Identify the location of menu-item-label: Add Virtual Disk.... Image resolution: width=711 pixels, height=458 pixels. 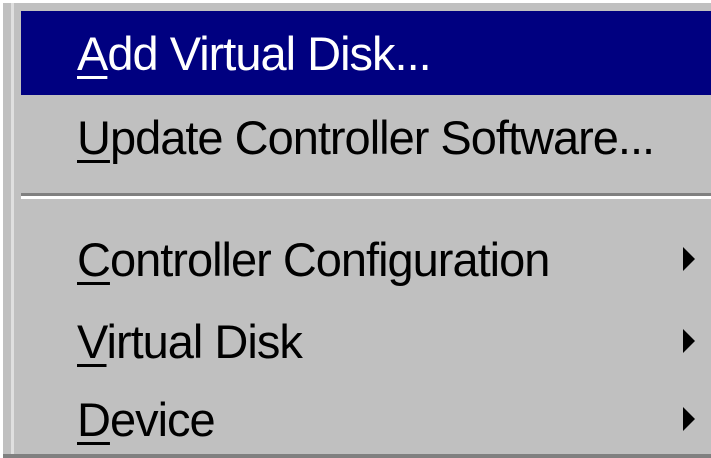
(254, 53).